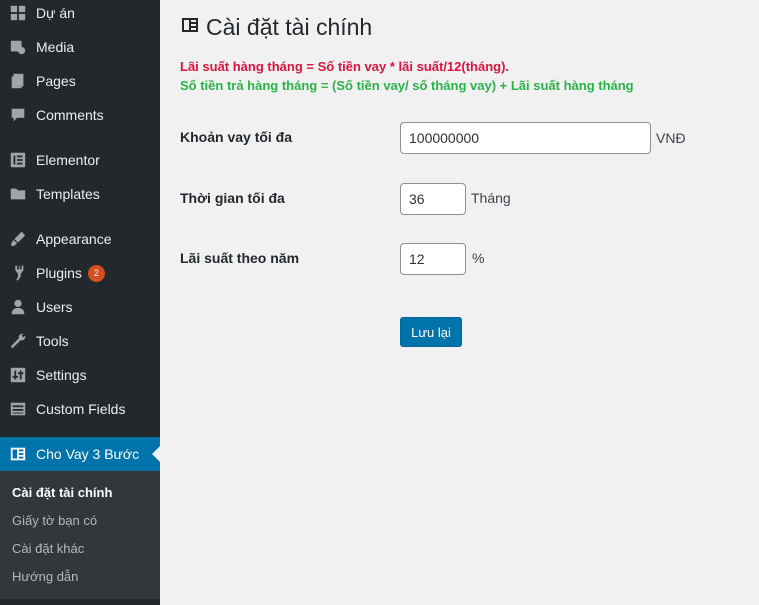  I want to click on sidebar-item-label: Custom Fields, so click(81, 409).